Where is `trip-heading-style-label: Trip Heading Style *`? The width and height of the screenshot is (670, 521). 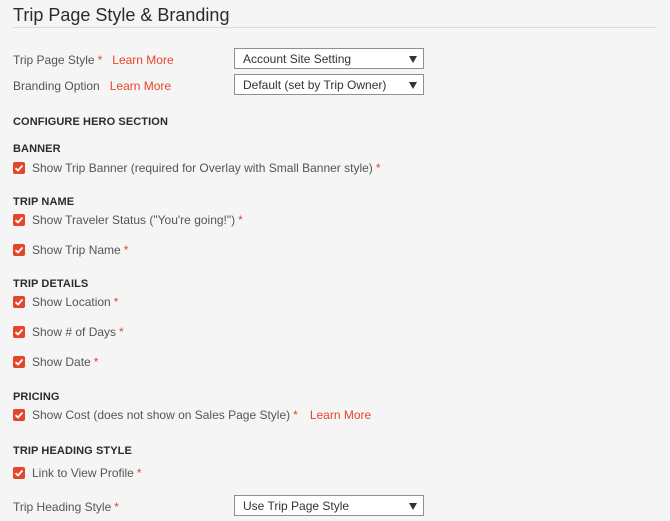
trip-heading-style-label: Trip Heading Style * is located at coordinates (66, 507).